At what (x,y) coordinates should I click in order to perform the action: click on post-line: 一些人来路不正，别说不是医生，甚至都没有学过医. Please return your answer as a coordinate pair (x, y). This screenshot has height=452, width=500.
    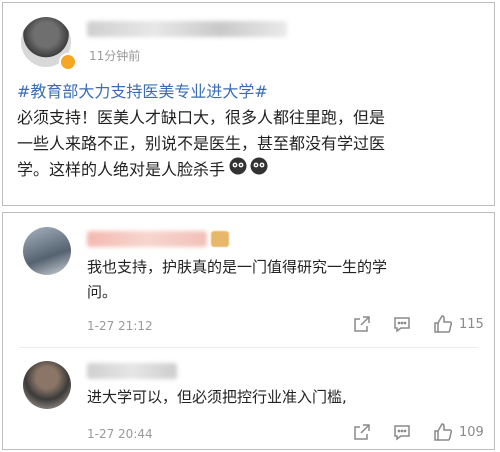
    Looking at the image, I should click on (201, 143).